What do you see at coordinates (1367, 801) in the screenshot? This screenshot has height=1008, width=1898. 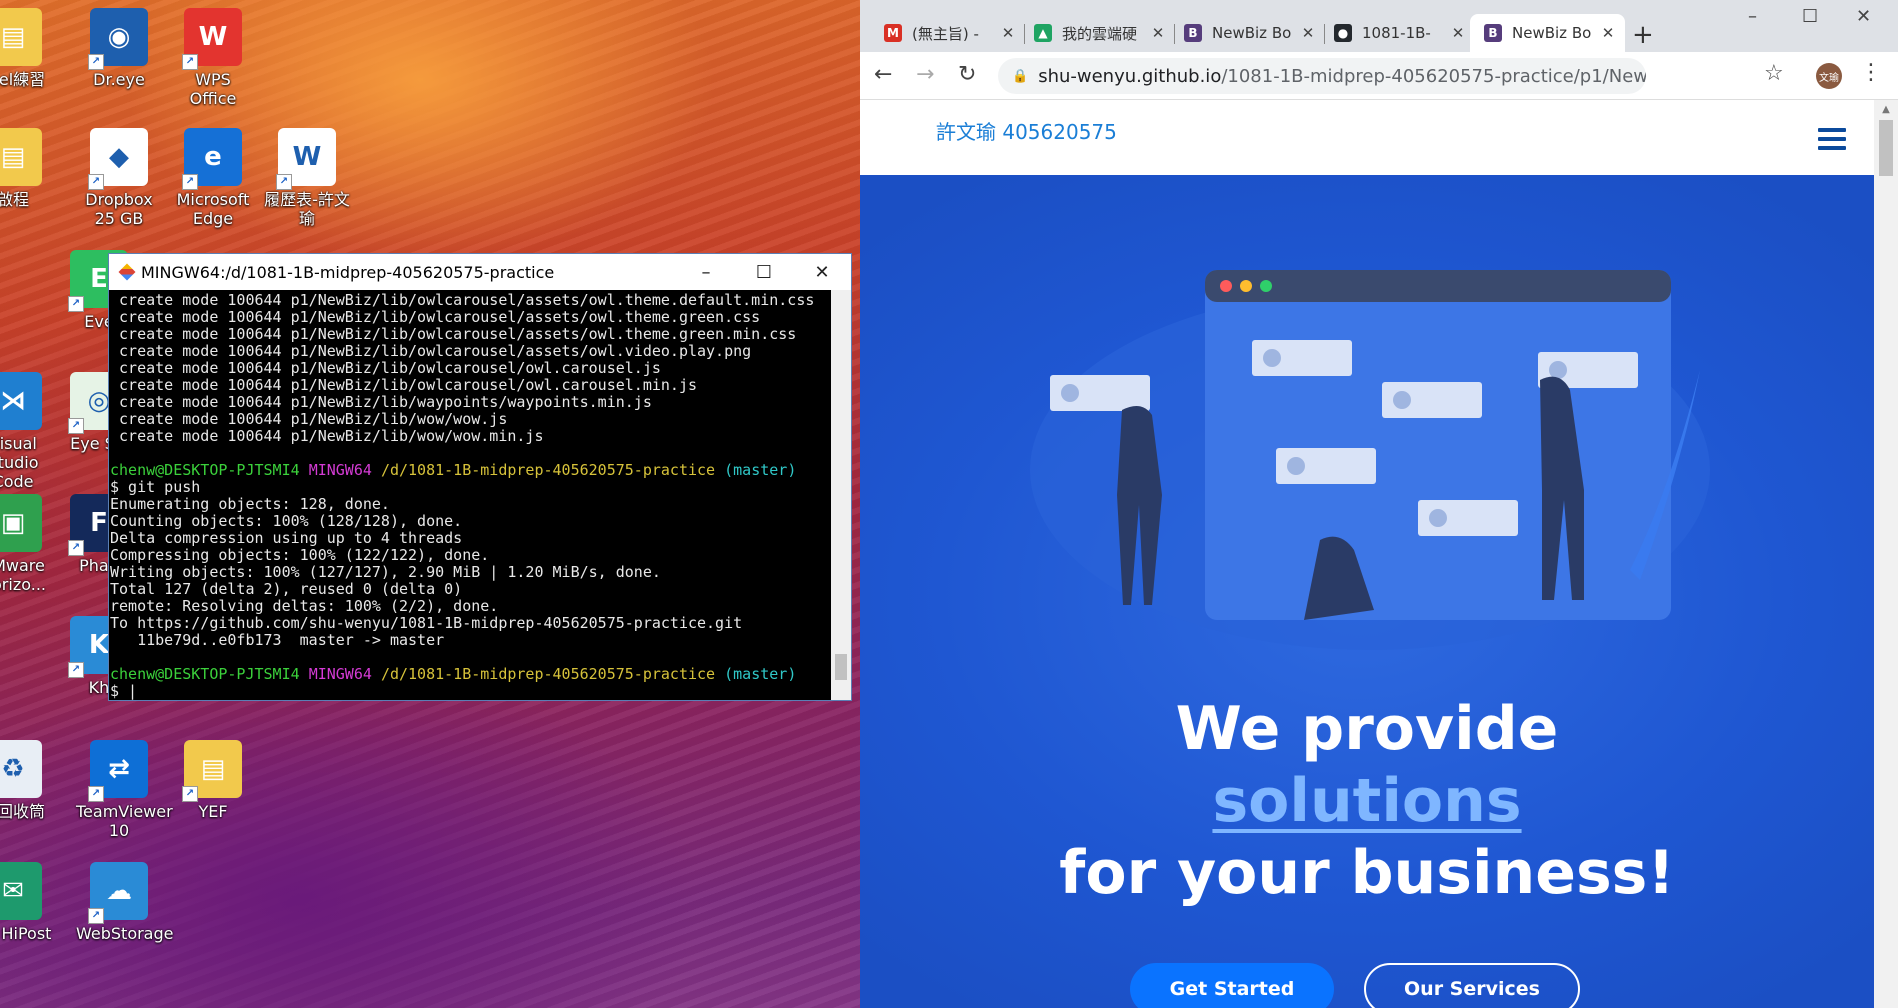 I see `hero-heading: We provide solutions for your business!` at bounding box center [1367, 801].